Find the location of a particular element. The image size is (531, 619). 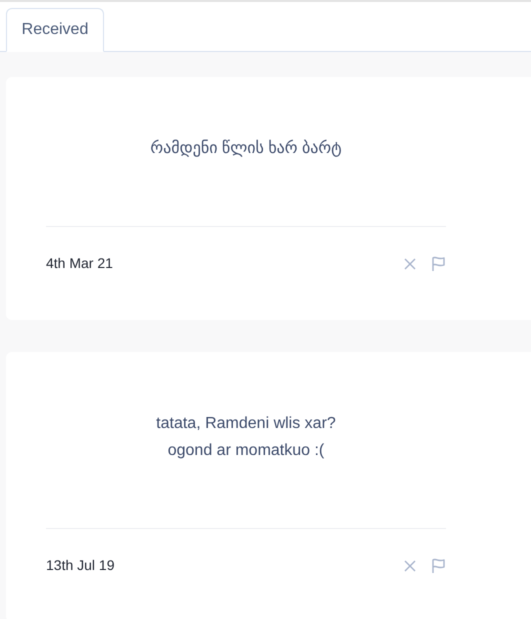

tab: Received is located at coordinates (55, 30).